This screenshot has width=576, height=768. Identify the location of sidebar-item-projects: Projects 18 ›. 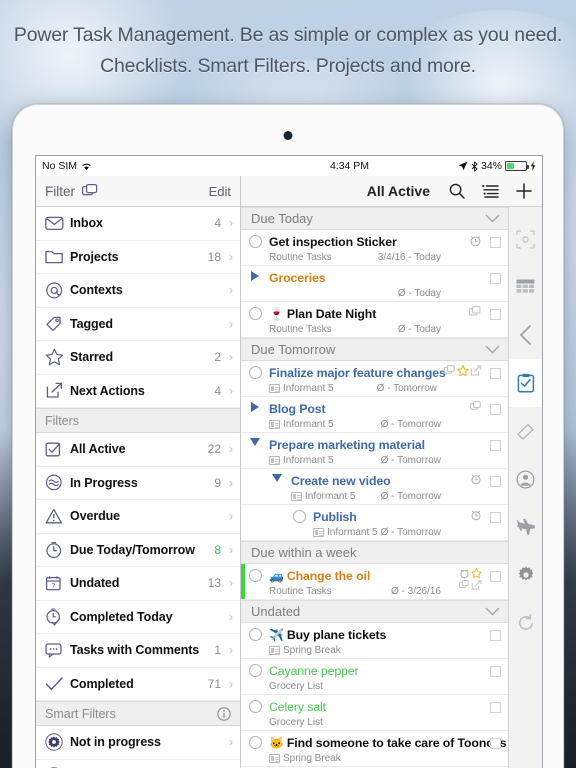
(138, 257).